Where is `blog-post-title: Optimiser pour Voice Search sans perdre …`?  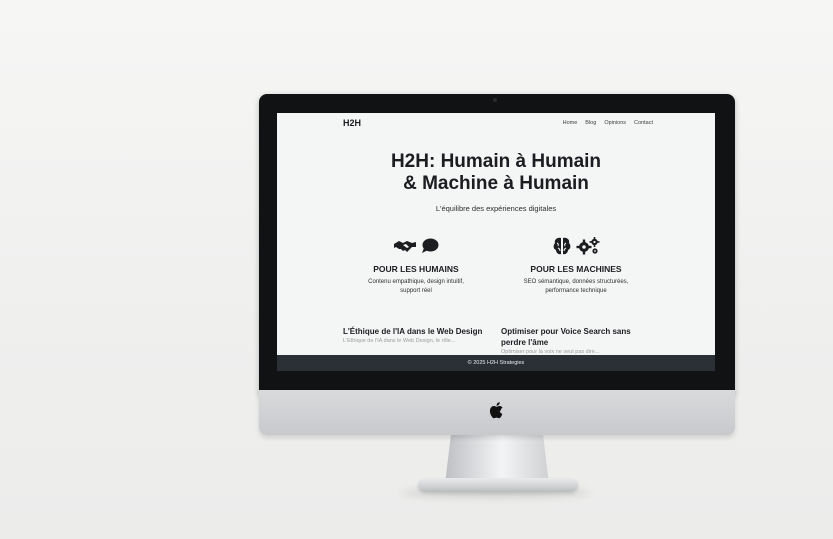
blog-post-title: Optimiser pour Voice Search sans perdre … is located at coordinates (571, 337).